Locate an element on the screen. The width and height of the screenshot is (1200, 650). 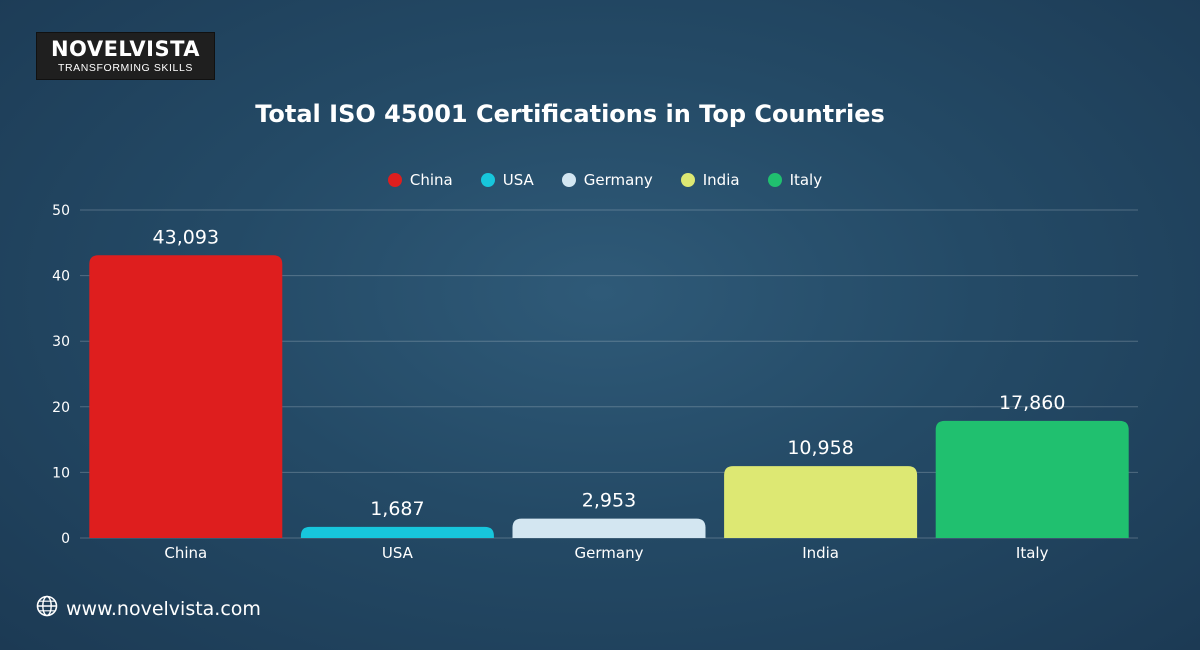
bar-china is located at coordinates (186, 396).